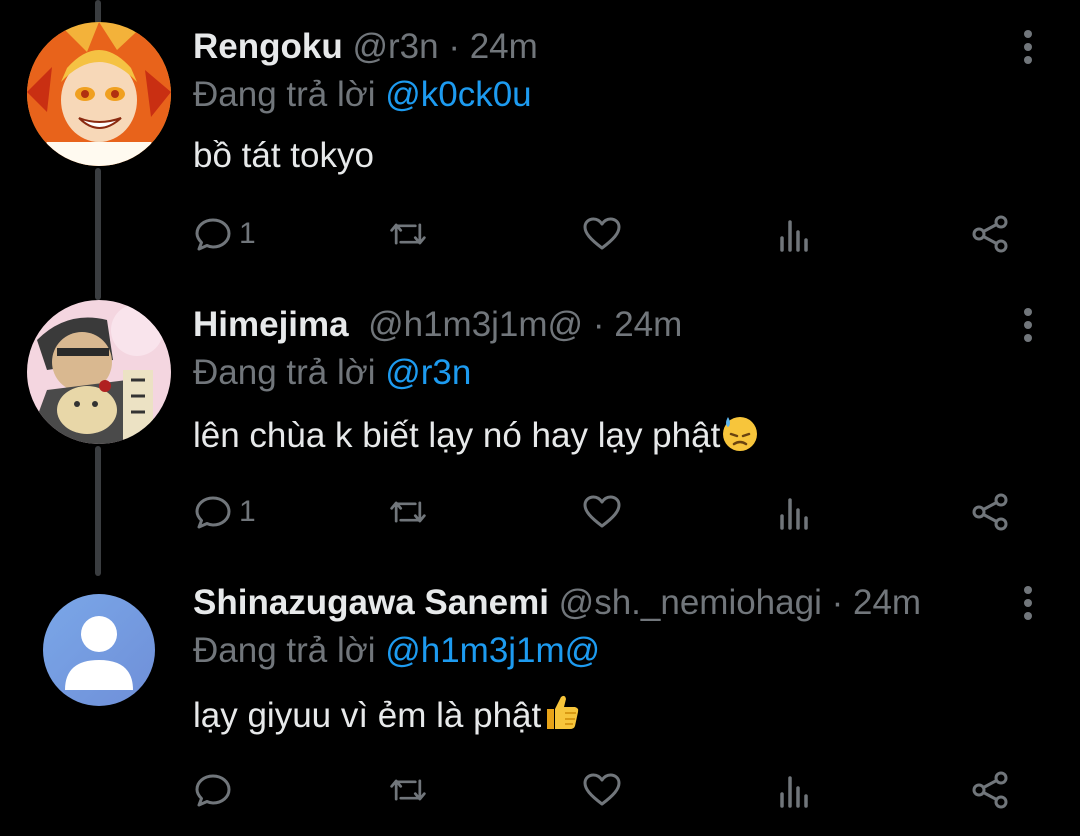 The height and width of the screenshot is (836, 1080). Describe the element at coordinates (367, 715) in the screenshot. I see `tweet-text-content: lạy giyuu vì ẻm là phật` at that location.